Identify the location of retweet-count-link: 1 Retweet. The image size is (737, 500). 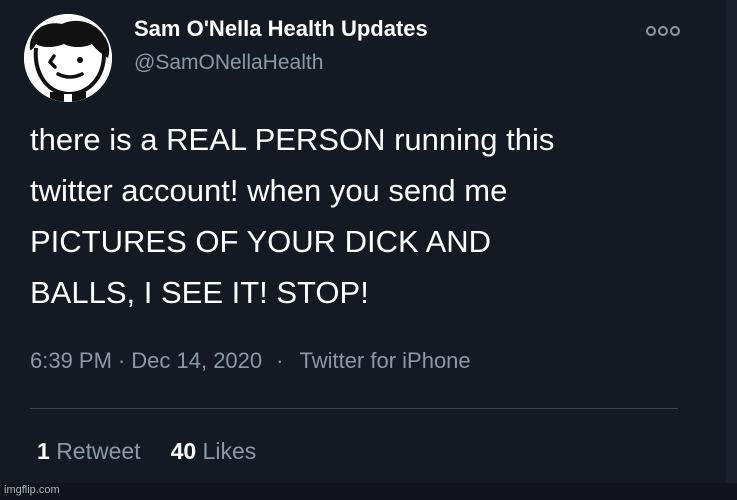
(89, 451).